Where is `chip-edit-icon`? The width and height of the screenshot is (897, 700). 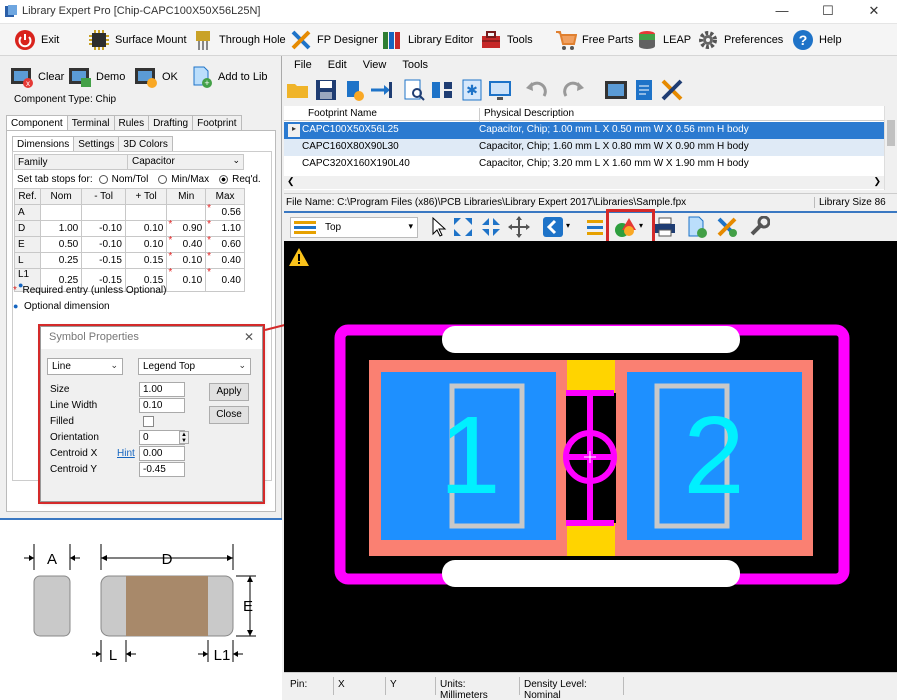 chip-edit-icon is located at coordinates (354, 90).